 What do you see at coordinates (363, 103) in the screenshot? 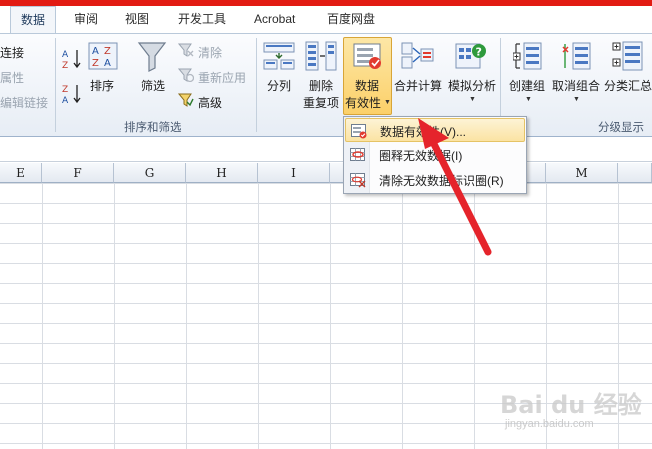
I see `data-validation-label-2: 有效性` at bounding box center [363, 103].